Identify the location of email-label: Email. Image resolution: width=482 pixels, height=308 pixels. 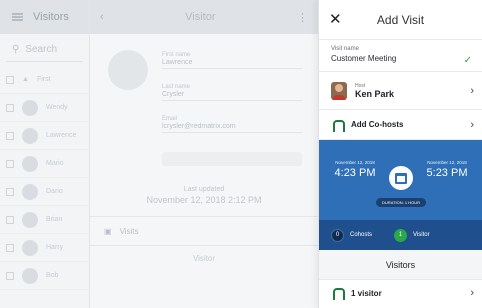
(170, 119).